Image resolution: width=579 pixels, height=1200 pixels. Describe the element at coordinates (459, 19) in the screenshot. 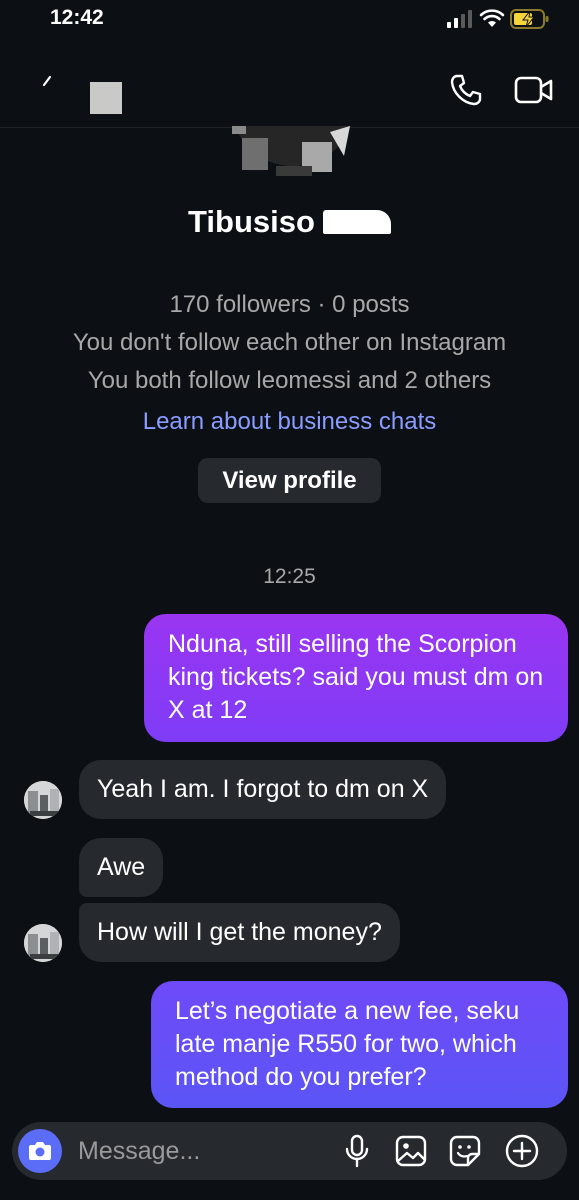

I see `signal-icon` at that location.